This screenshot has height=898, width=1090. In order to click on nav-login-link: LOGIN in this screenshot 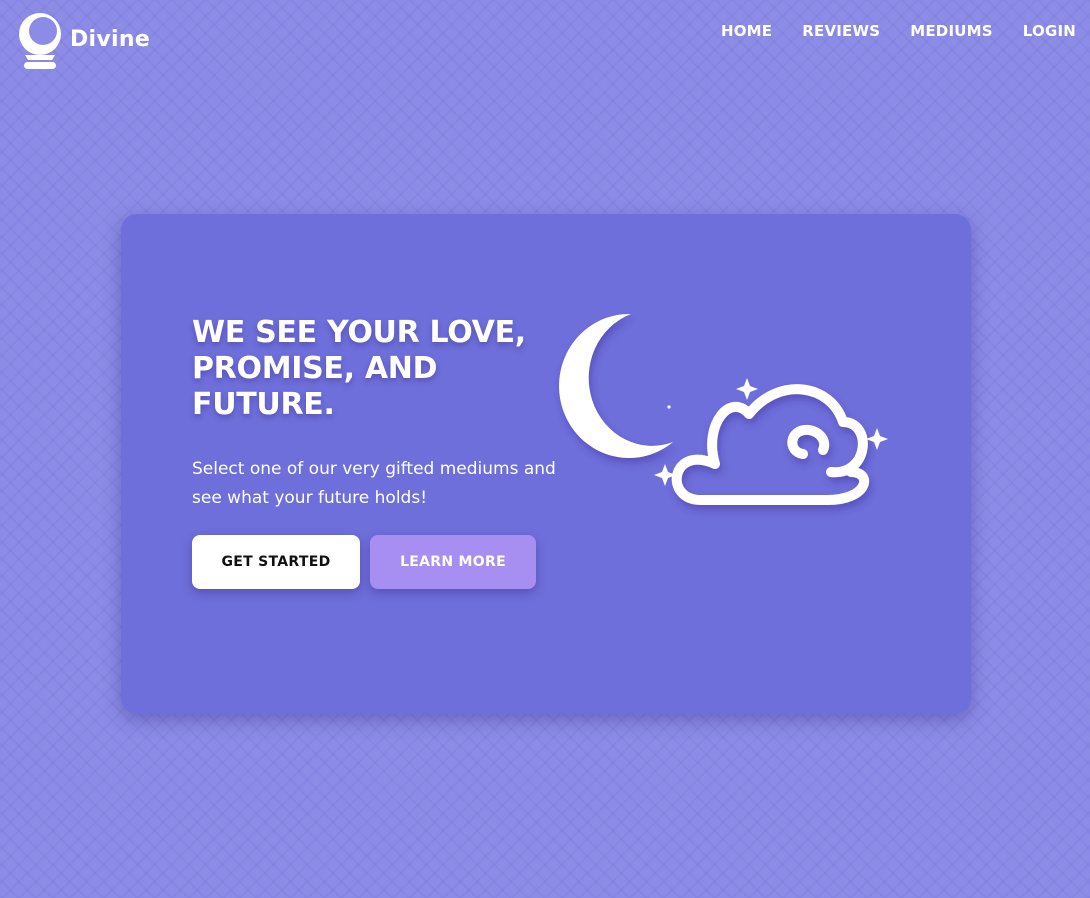, I will do `click(1049, 31)`.